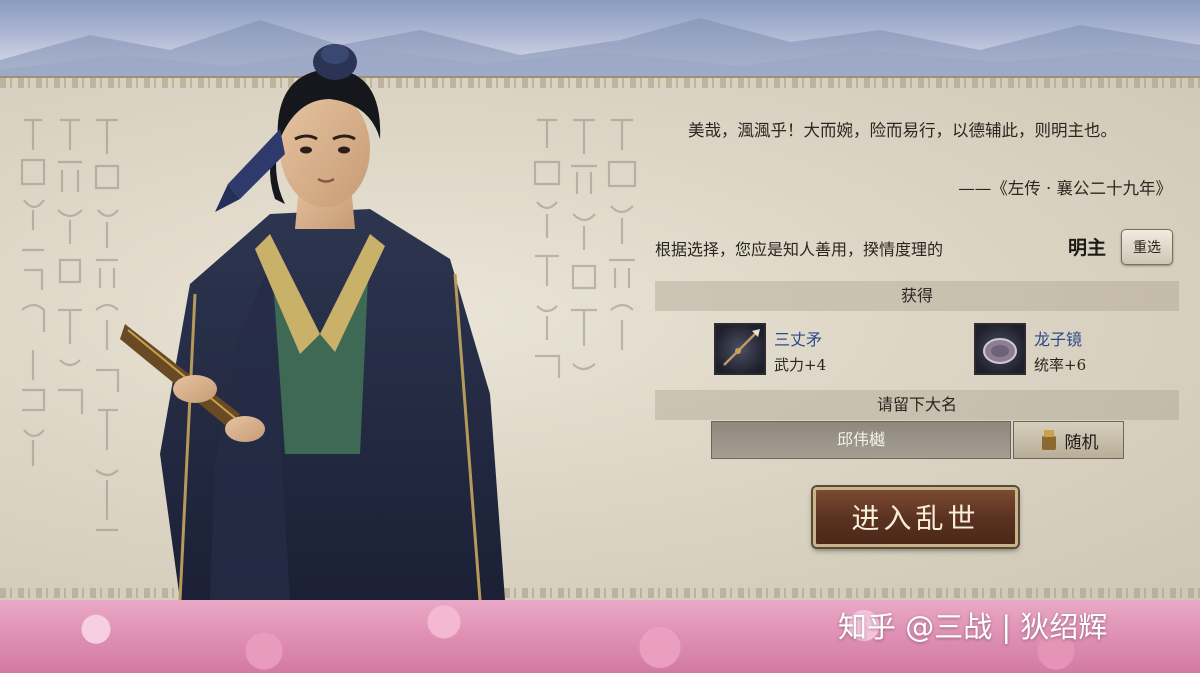 This screenshot has width=1200, height=673. I want to click on reward-item-name: 三丈矛, so click(798, 339).